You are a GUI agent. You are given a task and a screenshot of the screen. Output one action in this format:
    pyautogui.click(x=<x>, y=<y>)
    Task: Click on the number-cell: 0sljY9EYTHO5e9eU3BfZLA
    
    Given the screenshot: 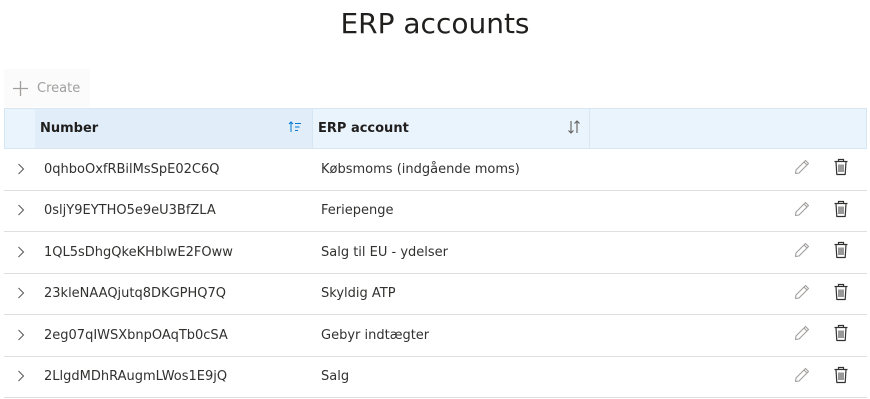 What is the action you would take?
    pyautogui.click(x=130, y=211)
    